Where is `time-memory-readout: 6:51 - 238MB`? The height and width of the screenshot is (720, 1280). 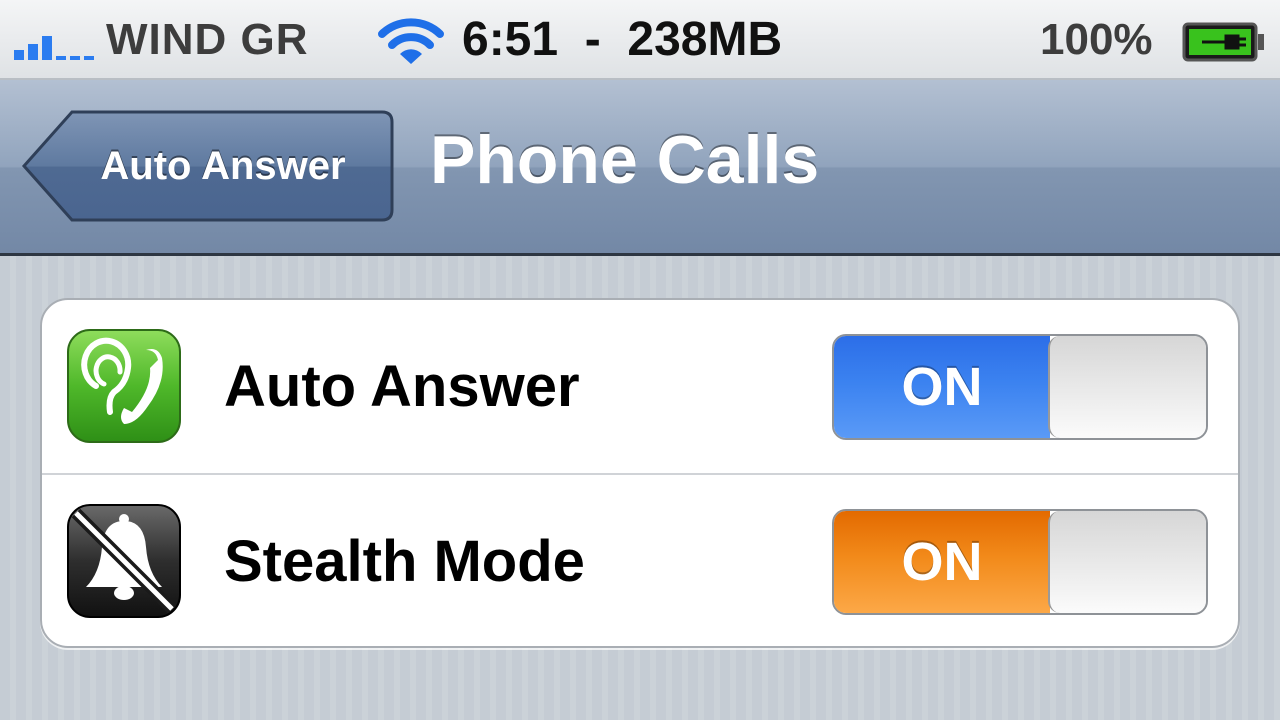
time-memory-readout: 6:51 - 238MB is located at coordinates (622, 39).